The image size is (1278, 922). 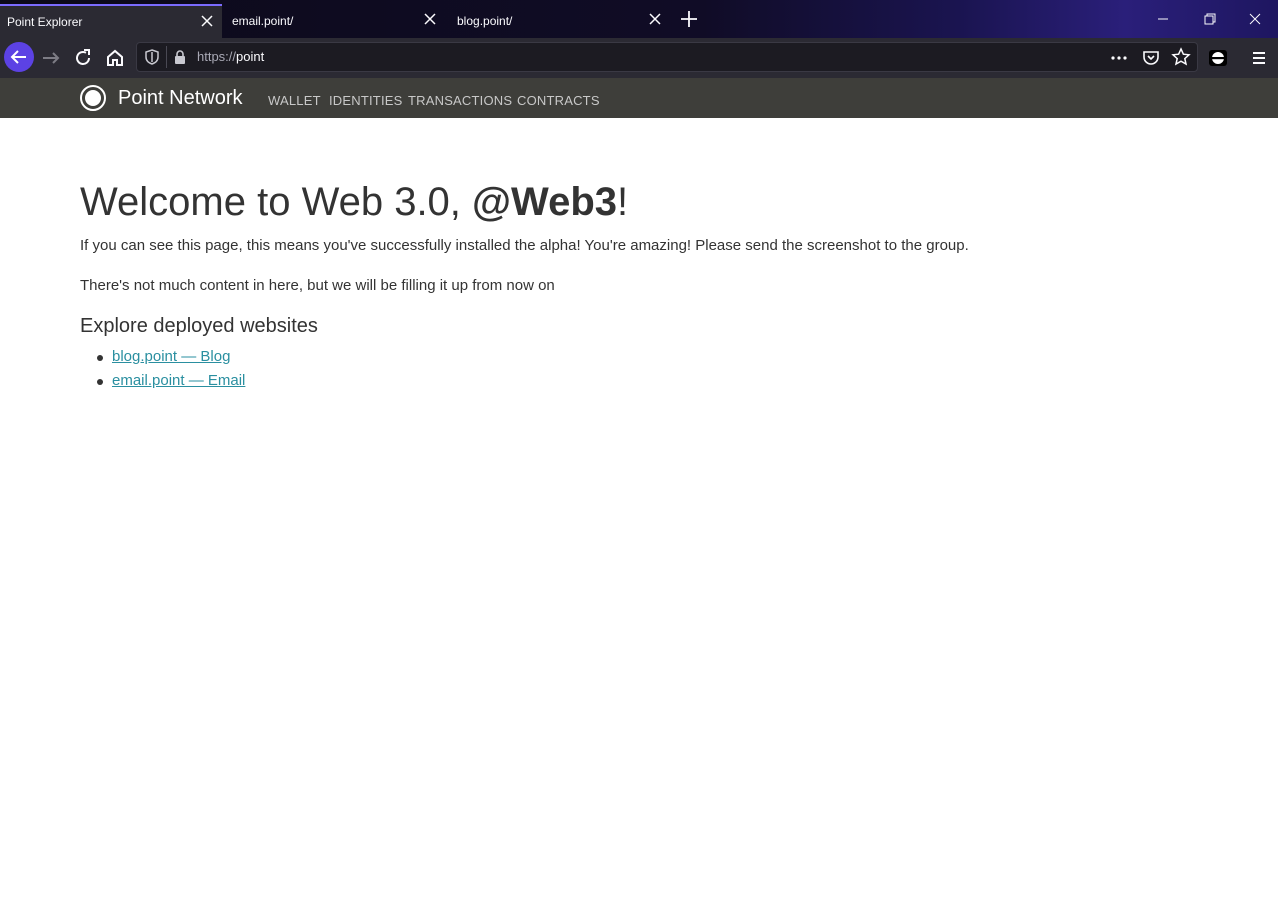 What do you see at coordinates (51, 58) in the screenshot?
I see `forward-arrow-icon` at bounding box center [51, 58].